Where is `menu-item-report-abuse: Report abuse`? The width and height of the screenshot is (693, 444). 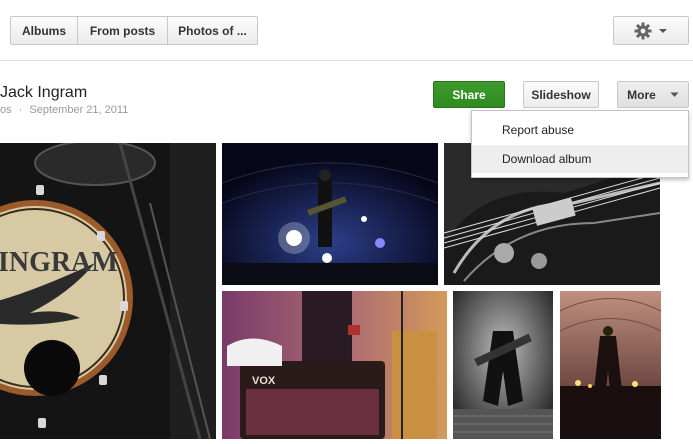
menu-item-report-abuse: Report abuse is located at coordinates (580, 130).